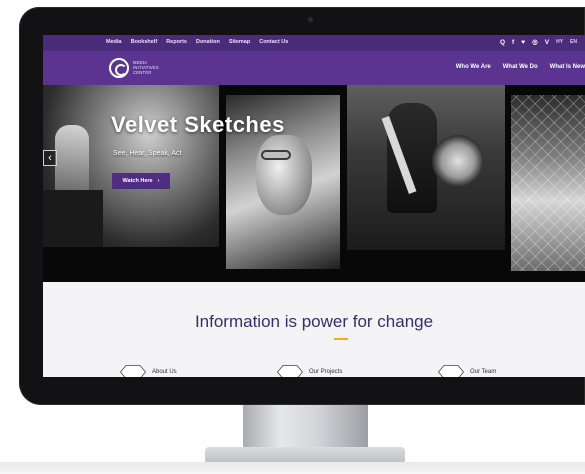 Image resolution: width=585 pixels, height=474 pixels. I want to click on hero-subtitle: See, Hear, Speak, Act, so click(147, 153).